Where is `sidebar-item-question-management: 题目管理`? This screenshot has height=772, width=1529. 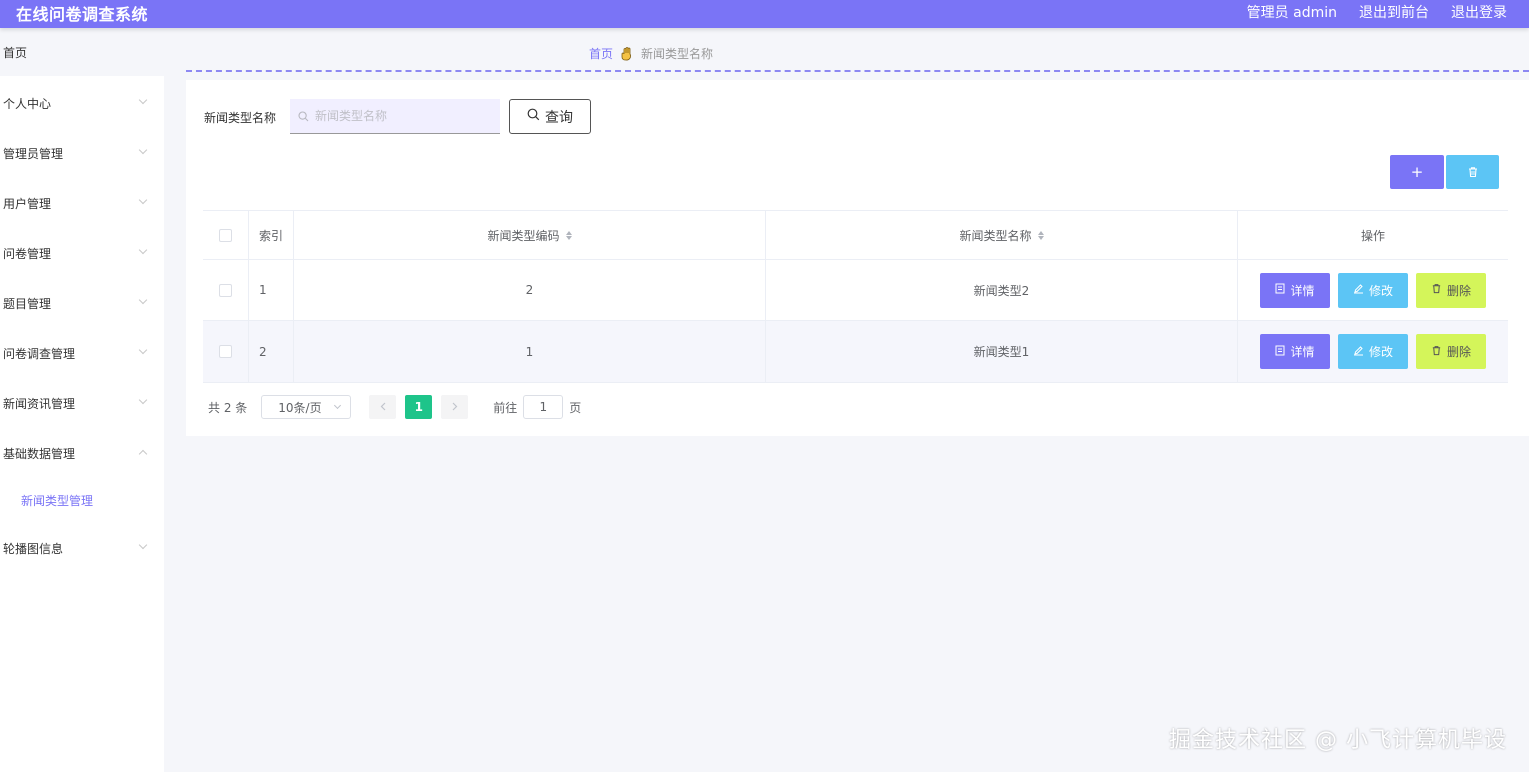 sidebar-item-question-management: 题目管理 is located at coordinates (82, 303).